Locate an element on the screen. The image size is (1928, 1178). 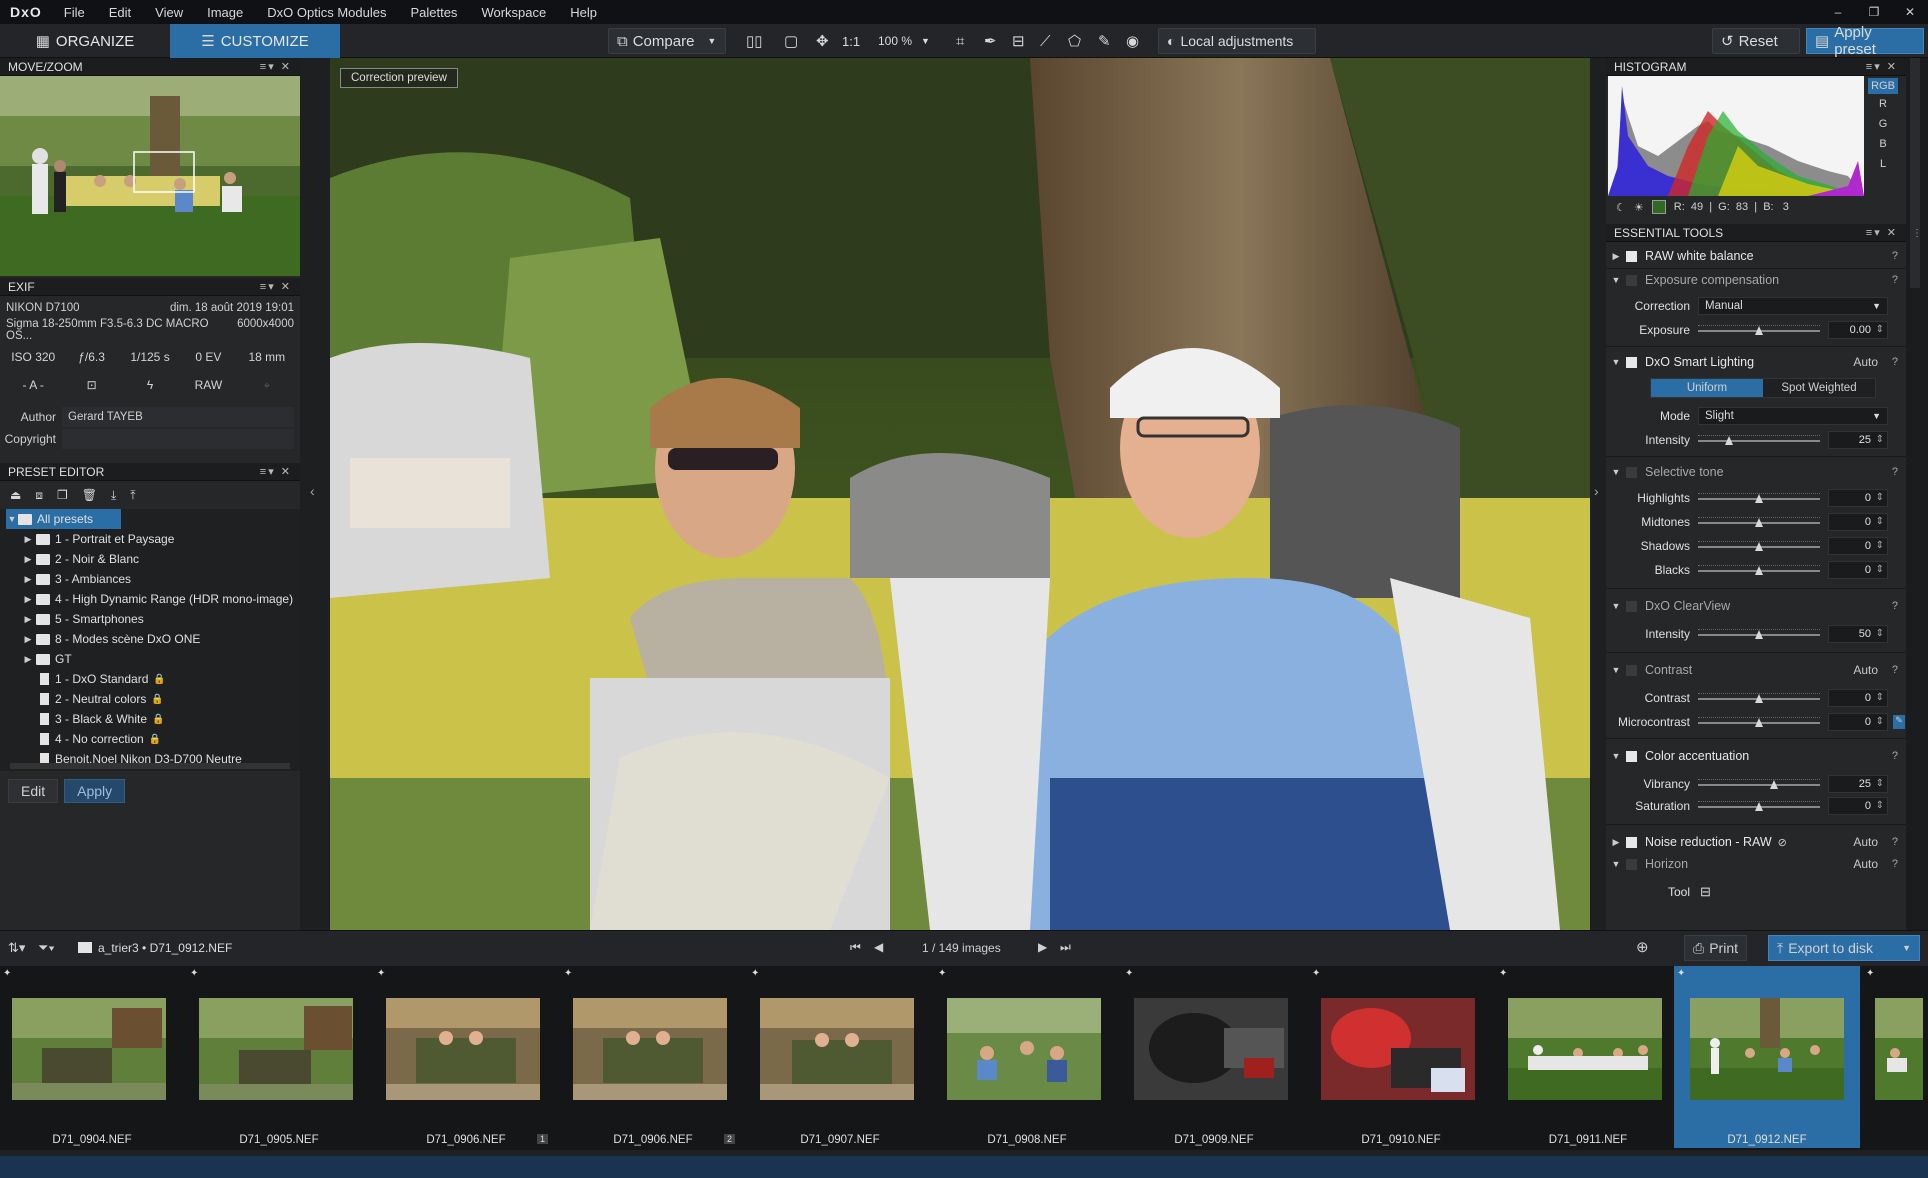
tree-folder: ▶ GT is located at coordinates (150, 659).